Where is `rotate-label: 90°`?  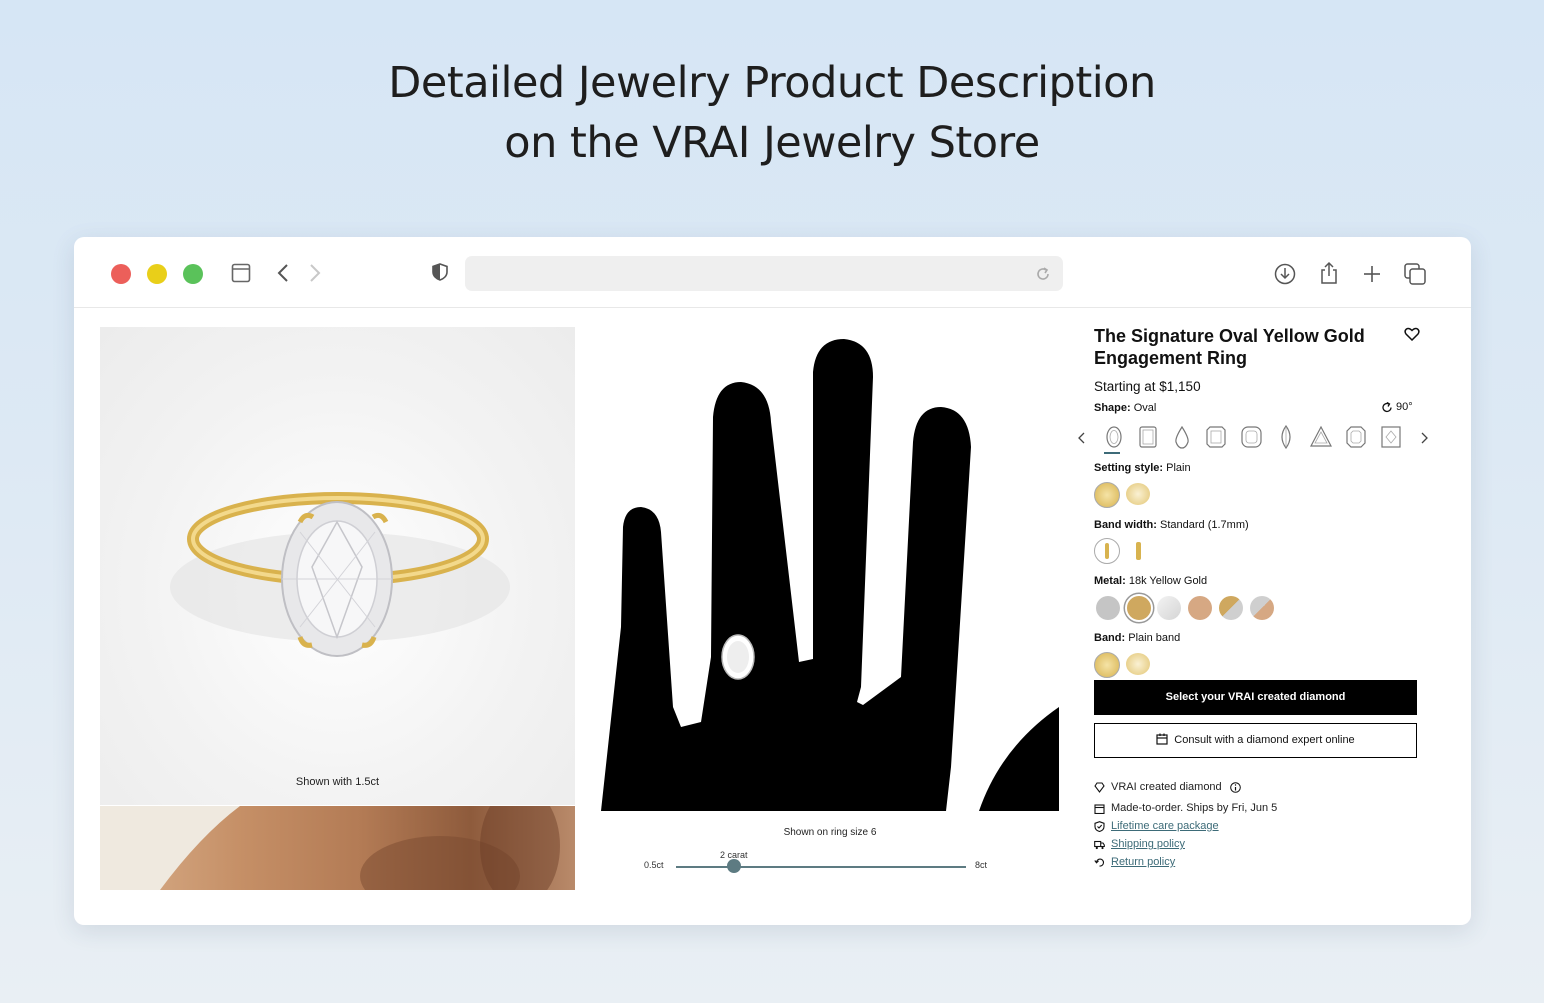 rotate-label: 90° is located at coordinates (1404, 407).